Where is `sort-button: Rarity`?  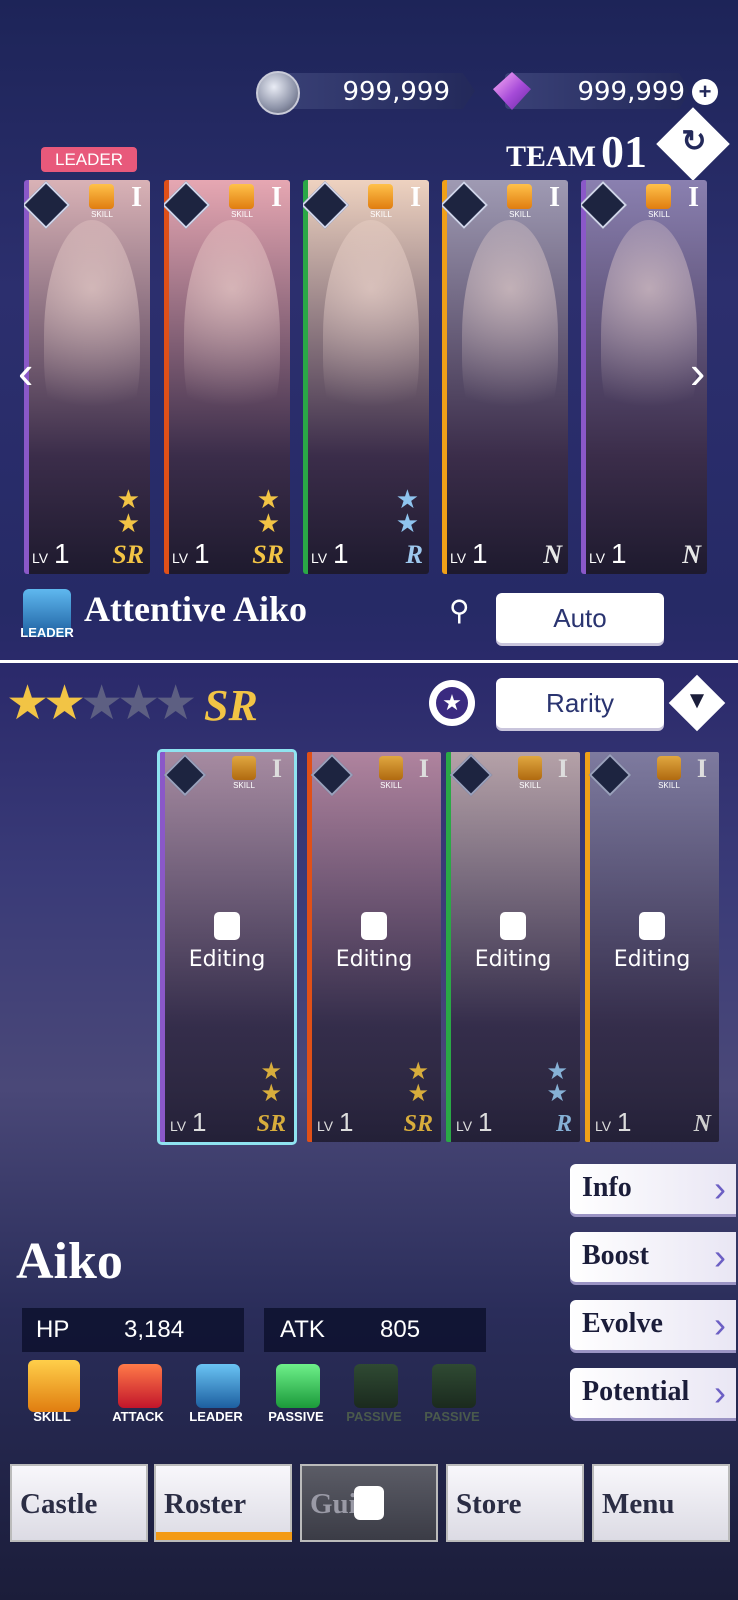
sort-button: Rarity is located at coordinates (580, 703).